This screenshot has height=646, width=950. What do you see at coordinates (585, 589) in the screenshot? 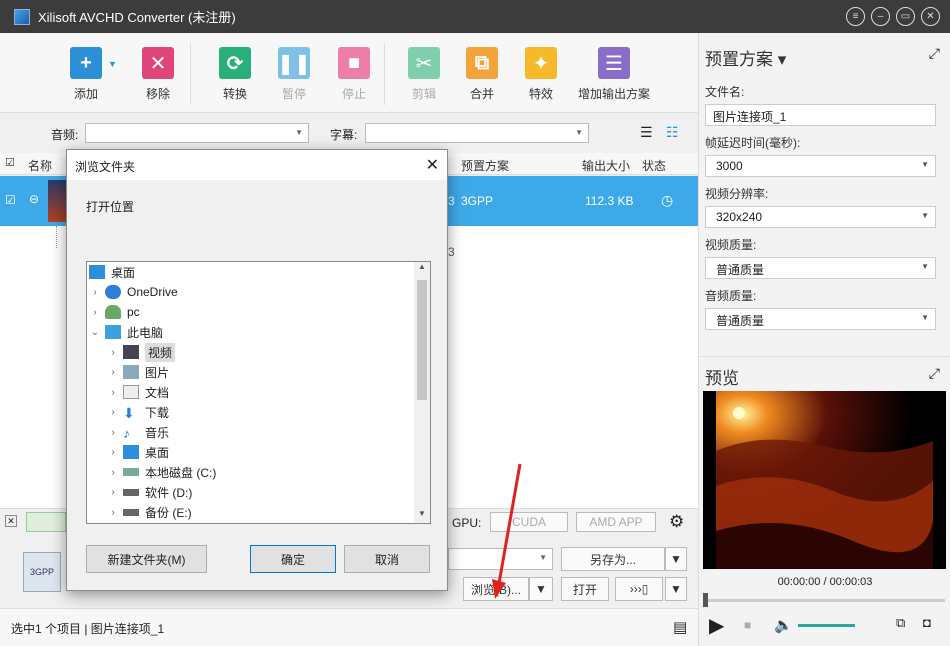
I see `open-button: 打开` at bounding box center [585, 589].